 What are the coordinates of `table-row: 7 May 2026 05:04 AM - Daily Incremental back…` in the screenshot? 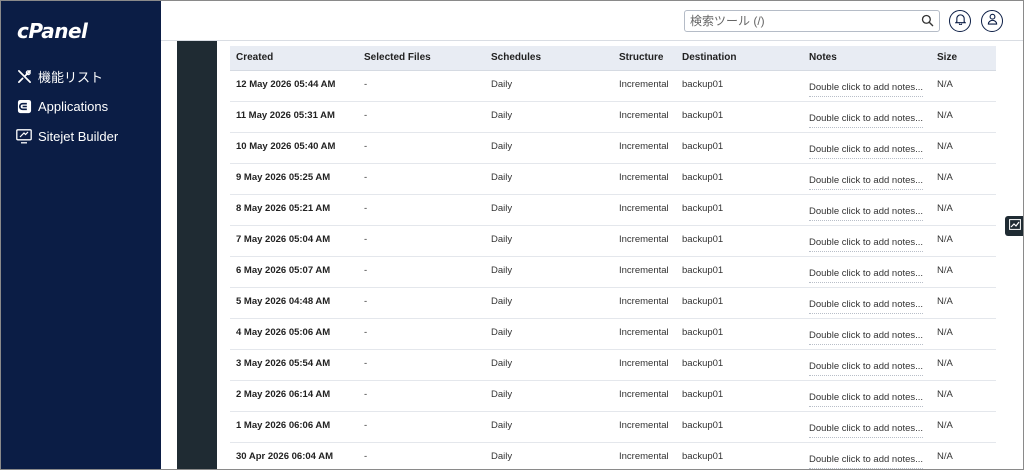 It's located at (613, 241).